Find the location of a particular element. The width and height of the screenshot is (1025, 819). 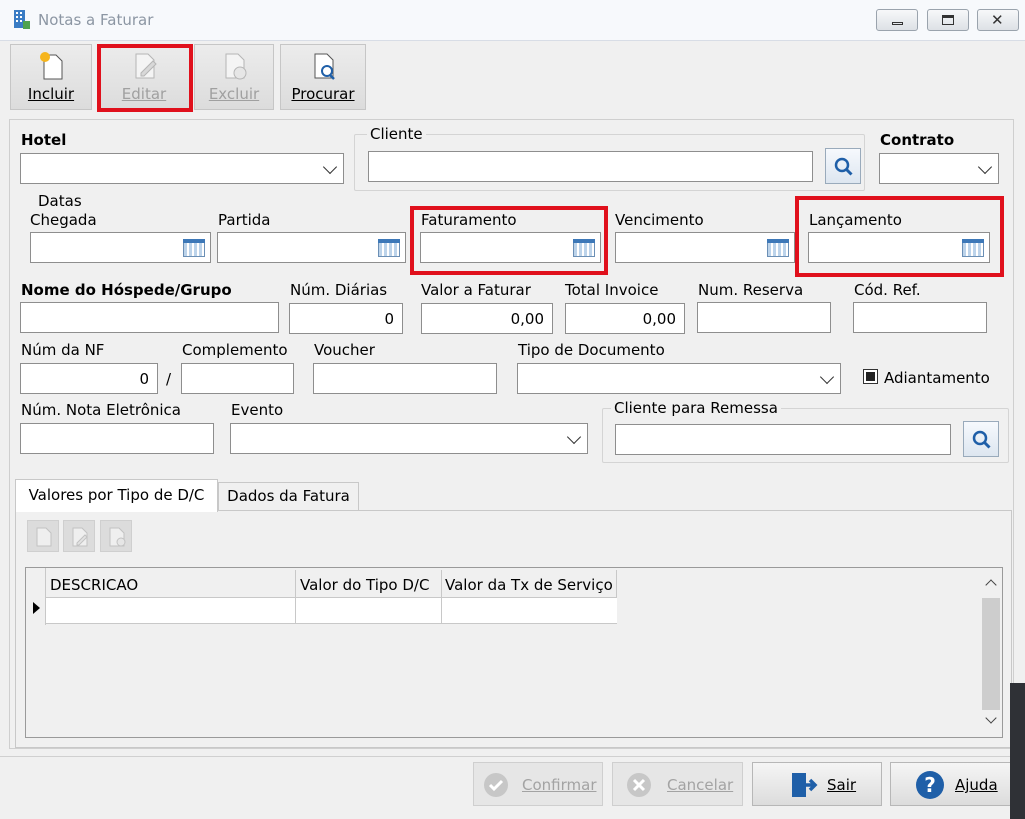

sair-button: Sair is located at coordinates (817, 784).